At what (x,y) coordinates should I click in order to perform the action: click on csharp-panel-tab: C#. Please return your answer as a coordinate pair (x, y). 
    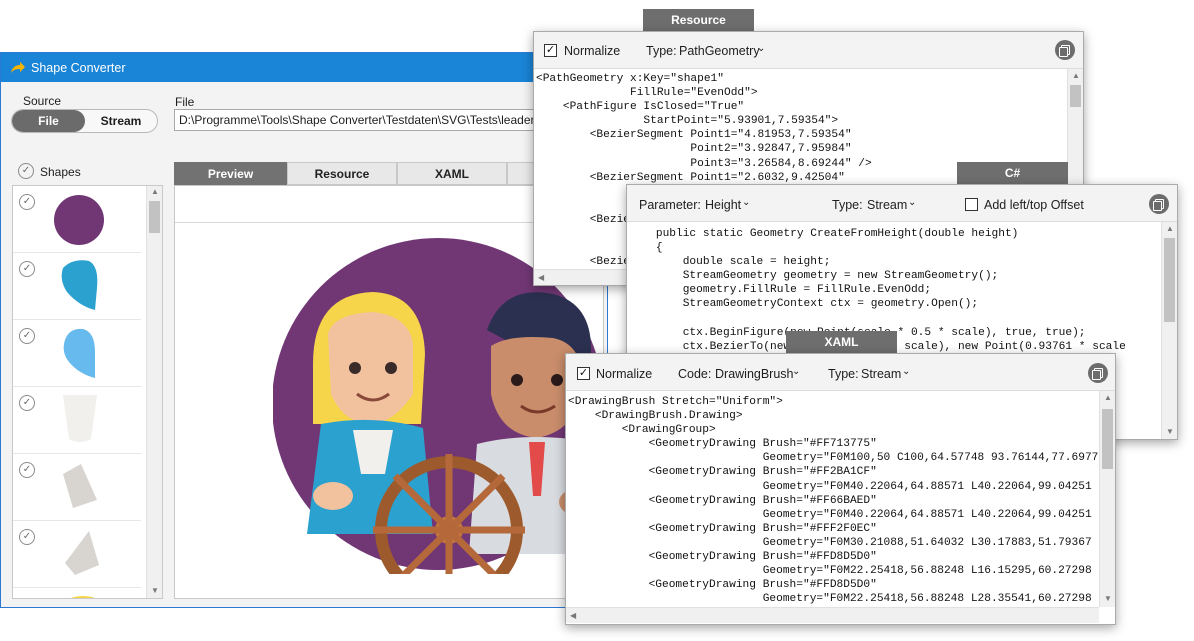
    Looking at the image, I should click on (1012, 173).